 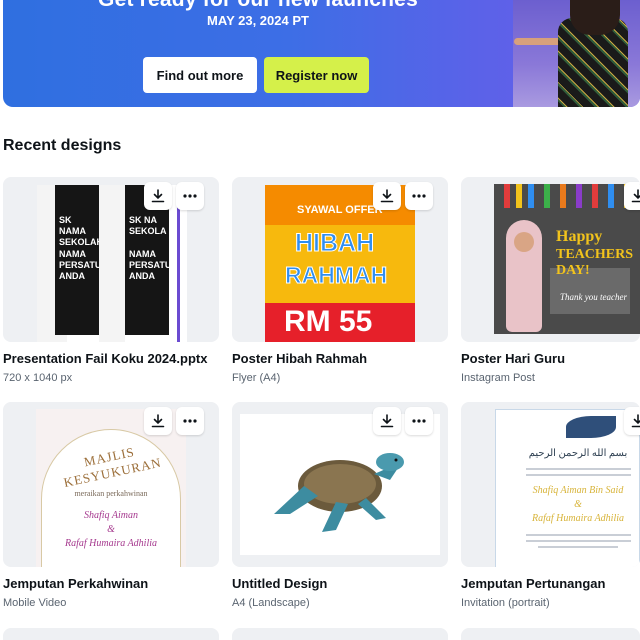 What do you see at coordinates (513, 358) in the screenshot?
I see `design-title: Poster Hari Guru` at bounding box center [513, 358].